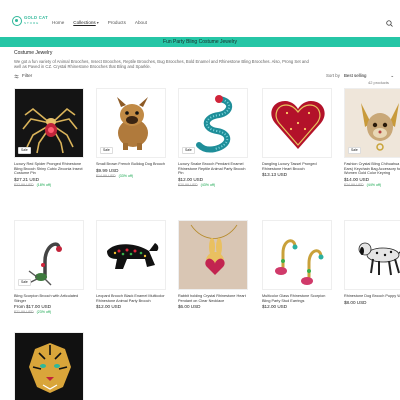 The height and width of the screenshot is (400, 400). I want to click on store-logo: GOLD CAT STORE, so click(30, 22).